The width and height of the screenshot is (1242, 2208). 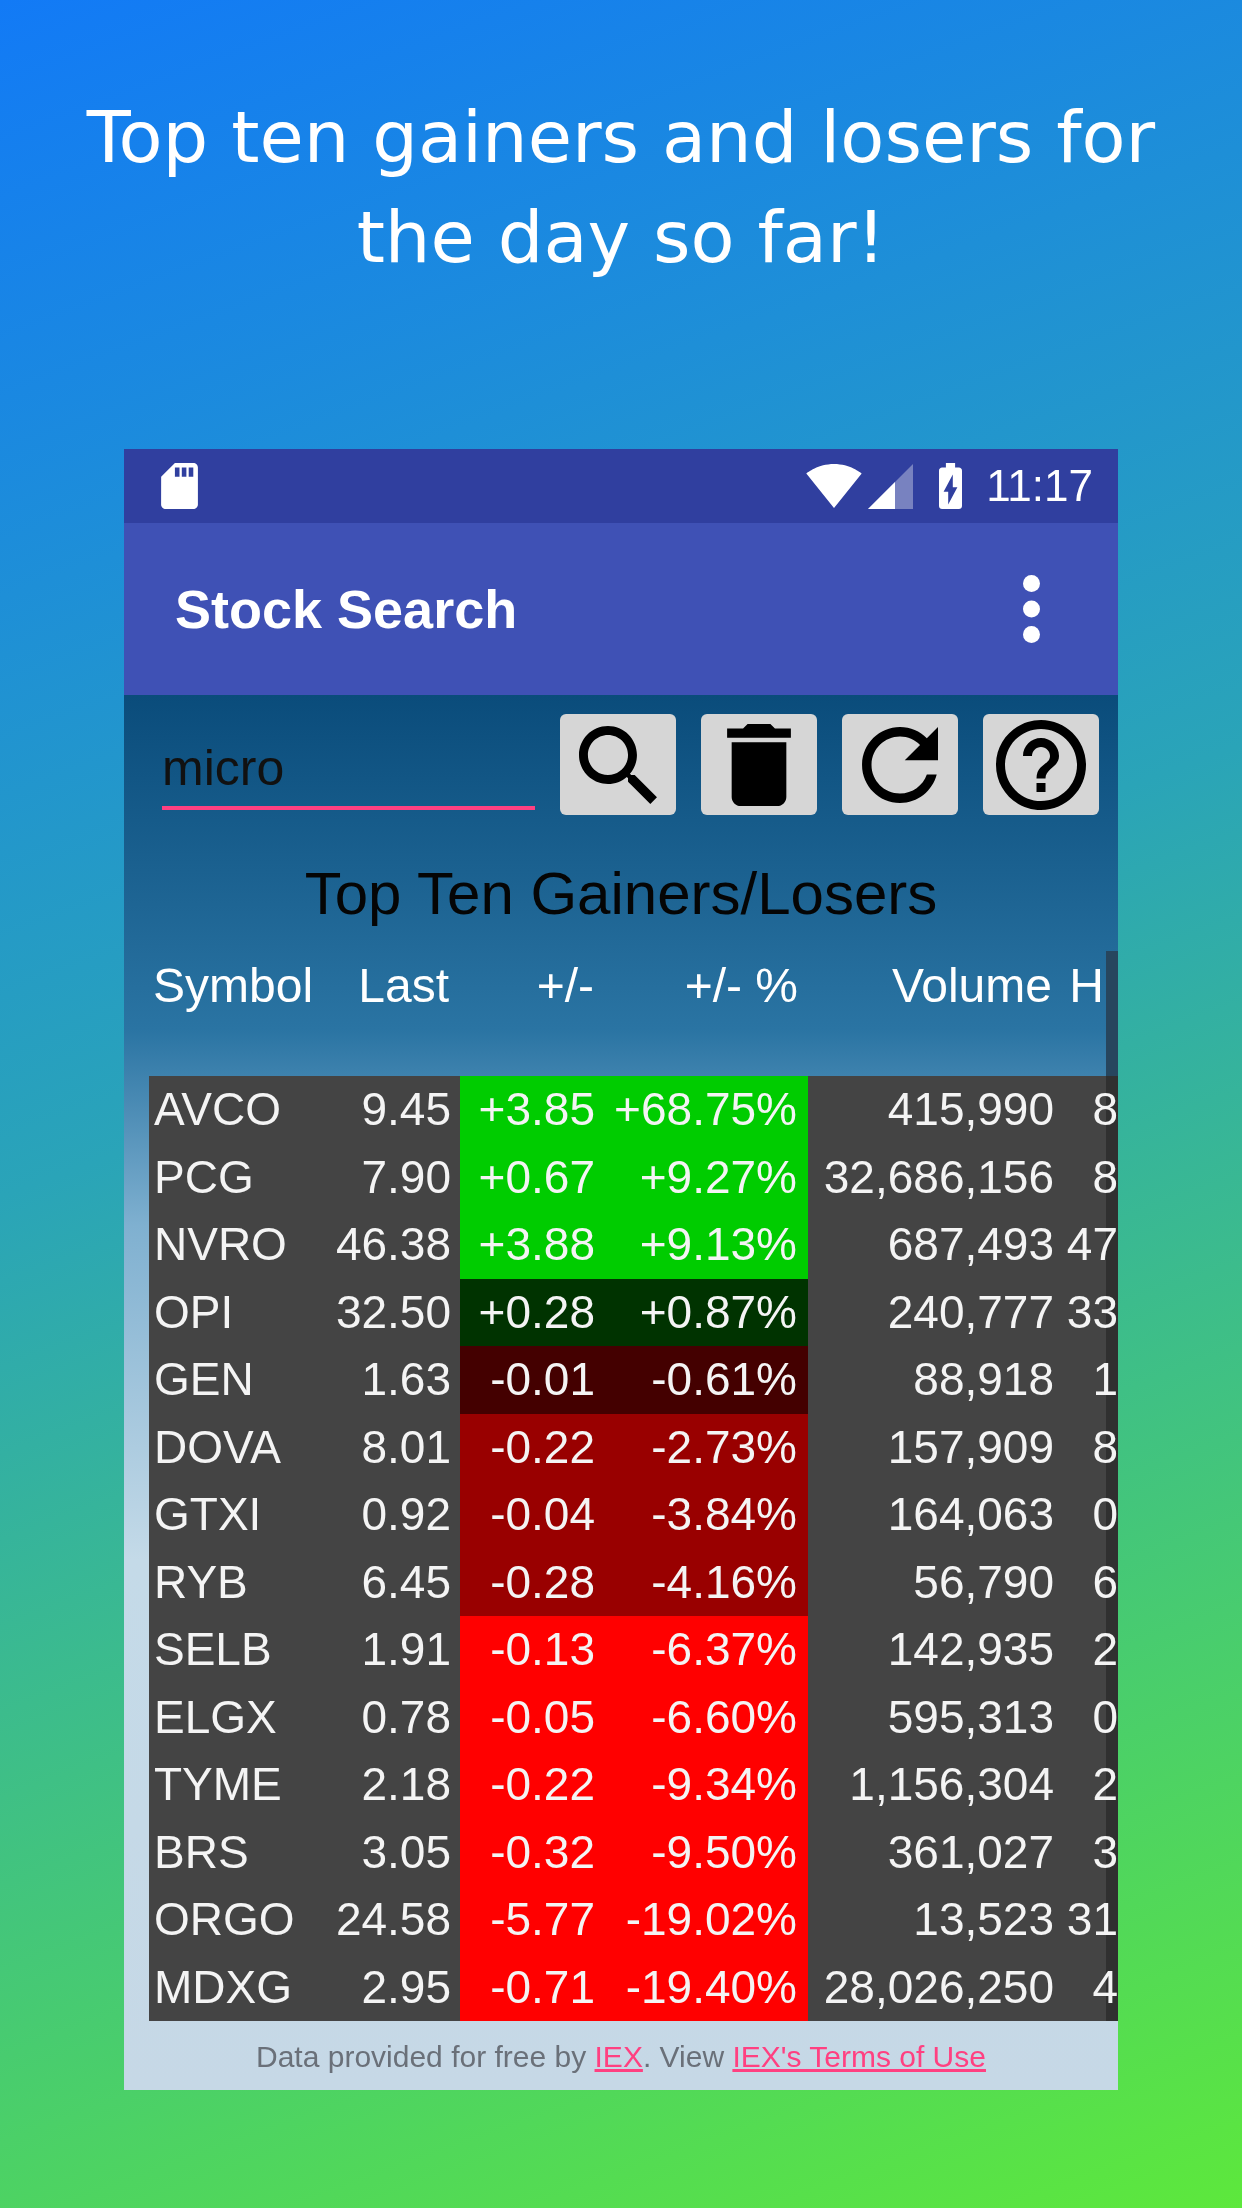 What do you see at coordinates (532, 1177) in the screenshot?
I see `change-cell: +0.67` at bounding box center [532, 1177].